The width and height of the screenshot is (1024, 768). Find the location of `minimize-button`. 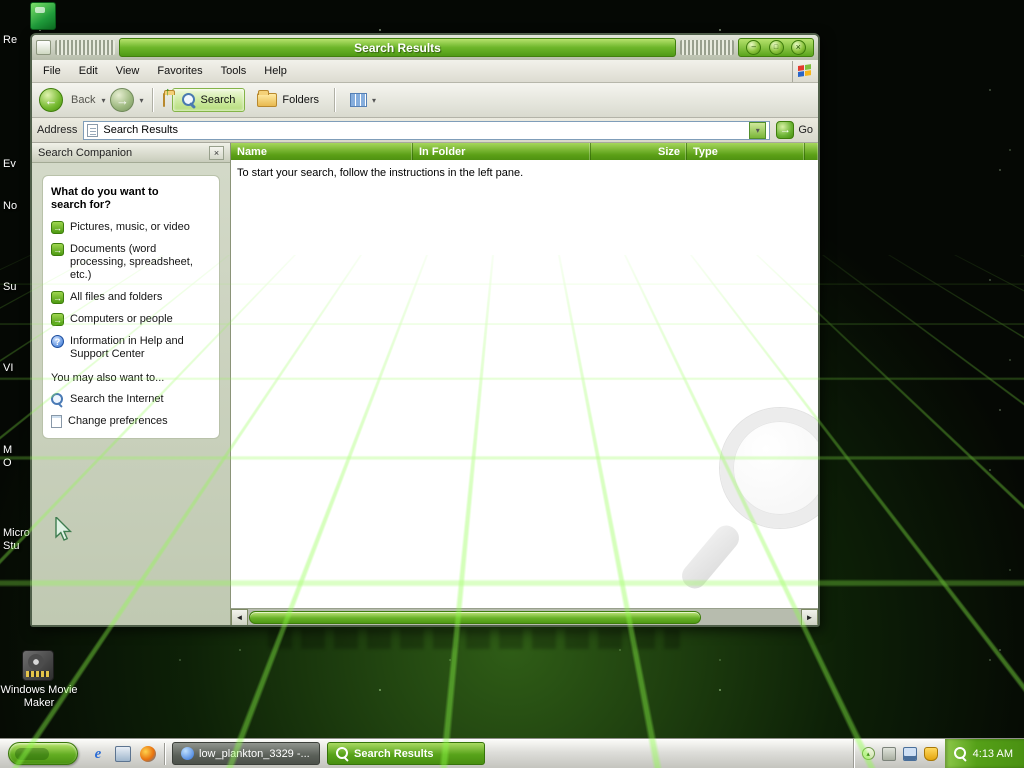

minimize-button is located at coordinates (754, 47).